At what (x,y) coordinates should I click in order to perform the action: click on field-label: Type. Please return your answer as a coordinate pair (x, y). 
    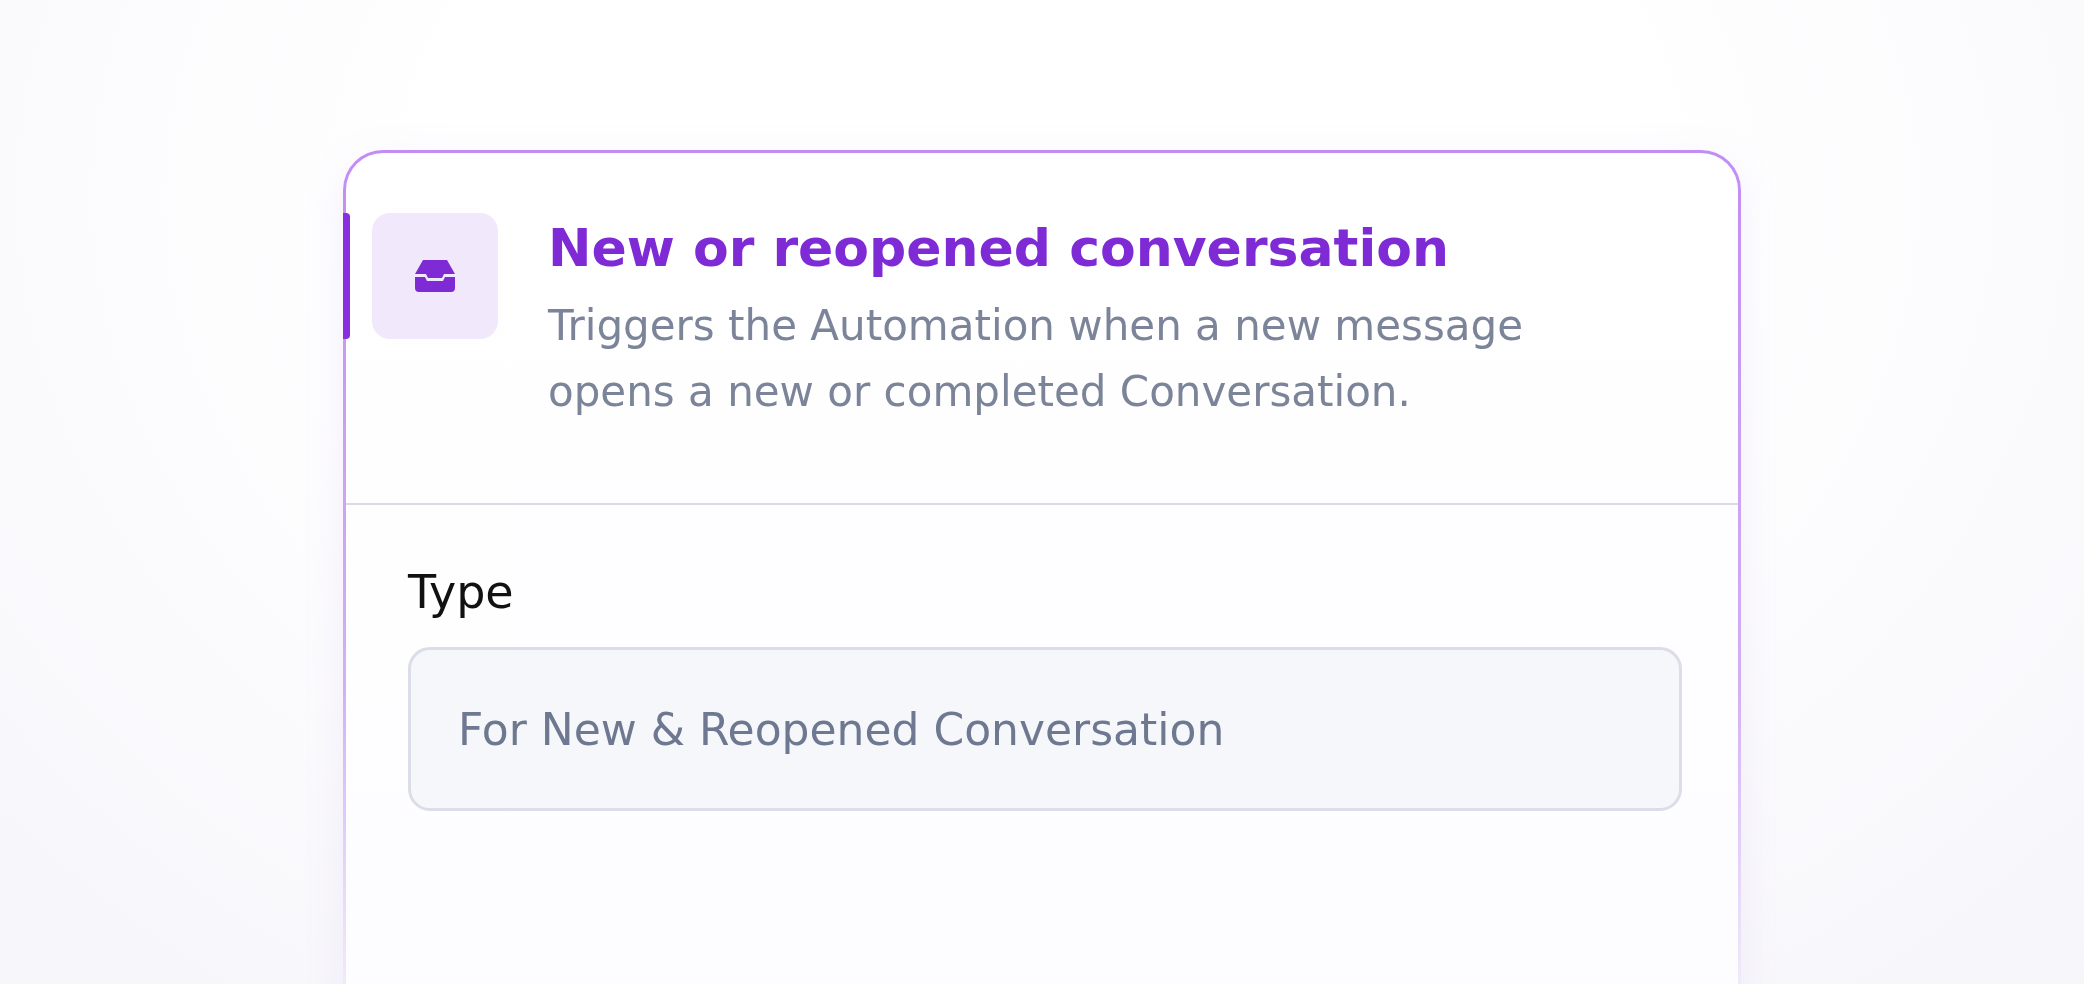
    Looking at the image, I should click on (461, 592).